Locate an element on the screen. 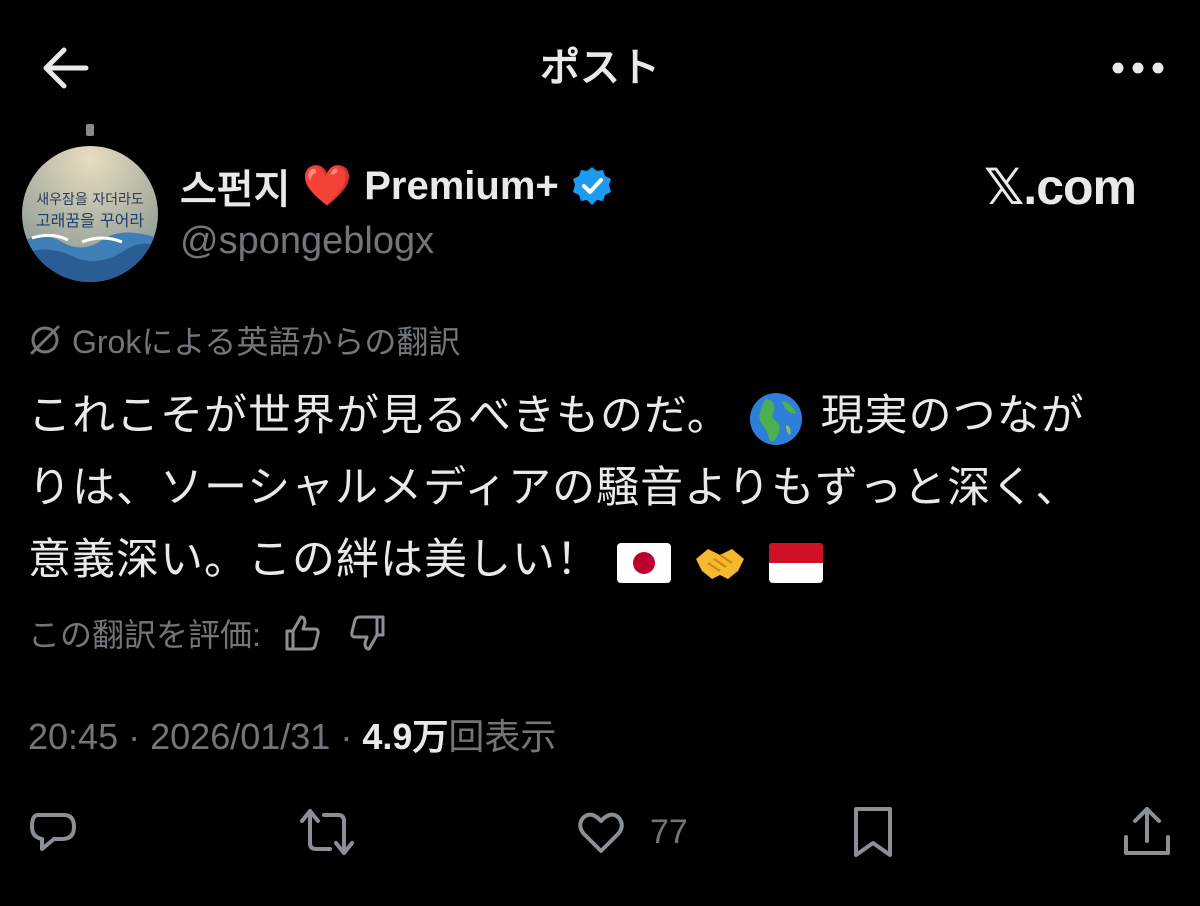  share-icon is located at coordinates (1147, 831).